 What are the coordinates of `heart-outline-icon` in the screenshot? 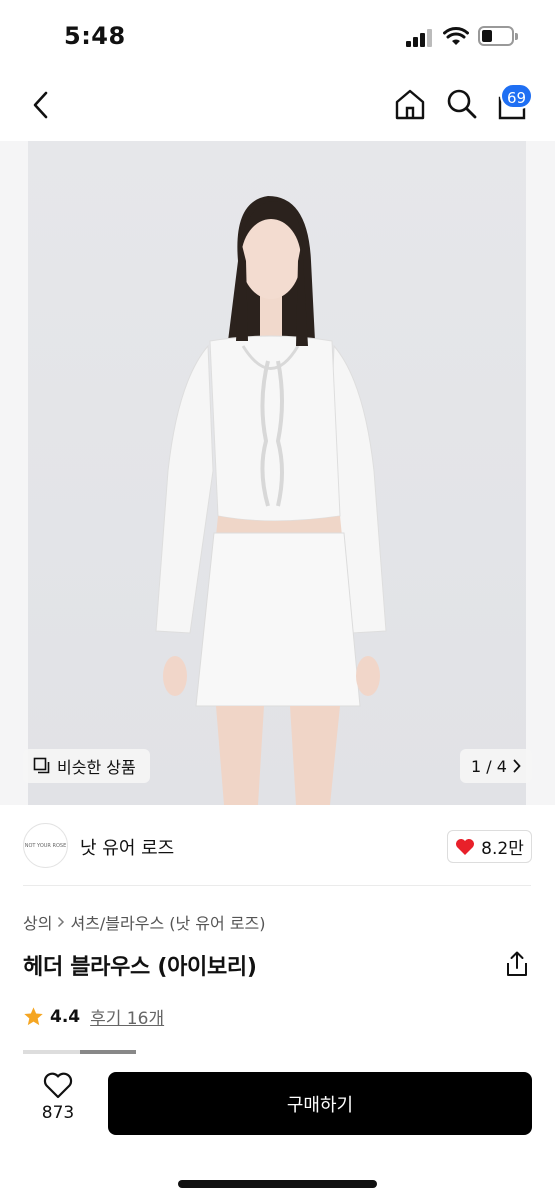 It's located at (58, 1085).